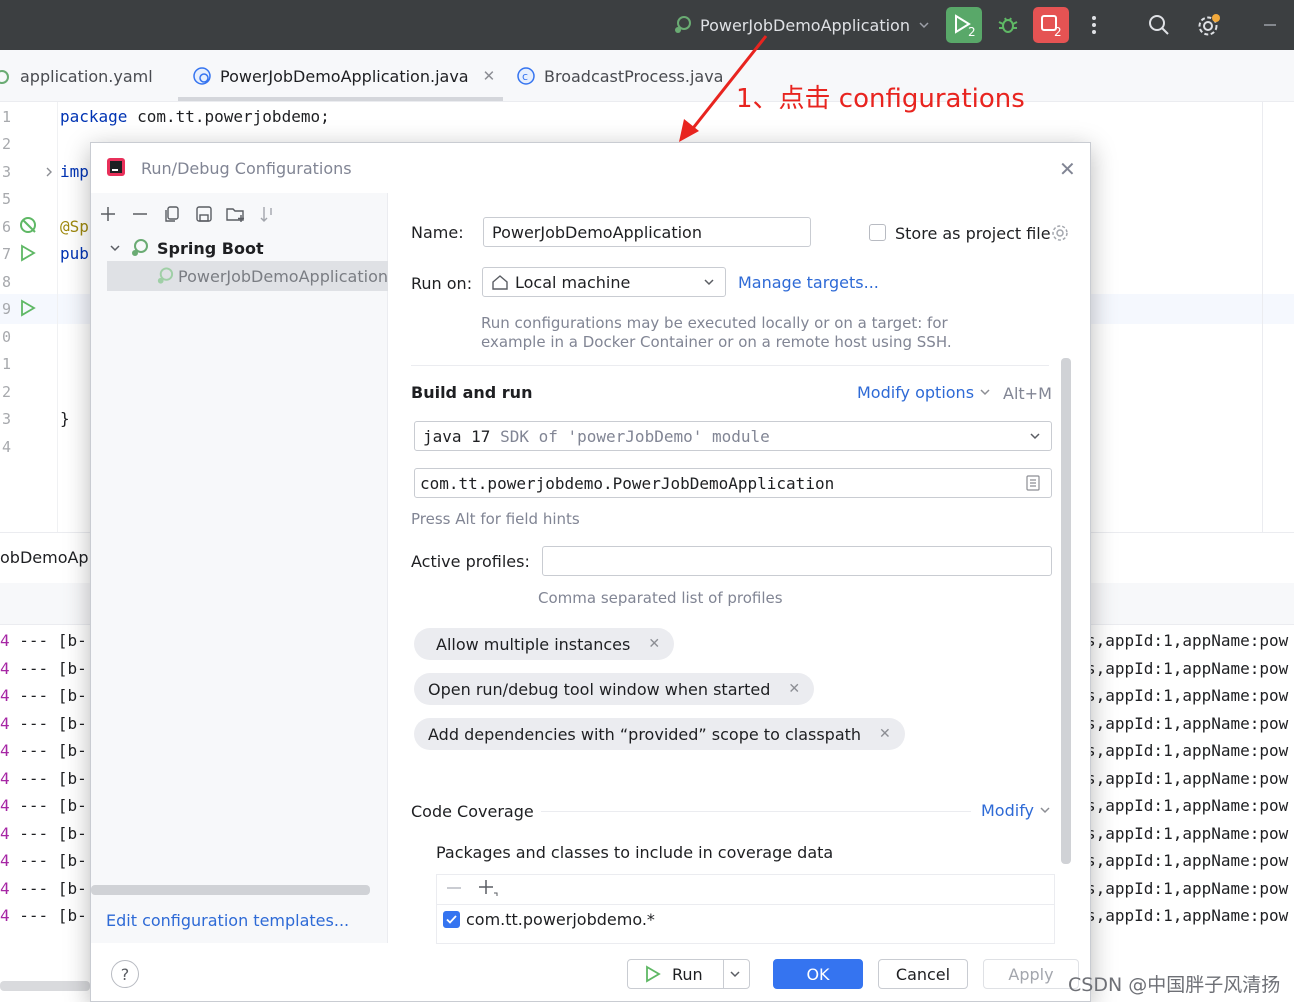  What do you see at coordinates (186, 248) in the screenshot?
I see `tree-group-spring-boot: Spring Boot` at bounding box center [186, 248].